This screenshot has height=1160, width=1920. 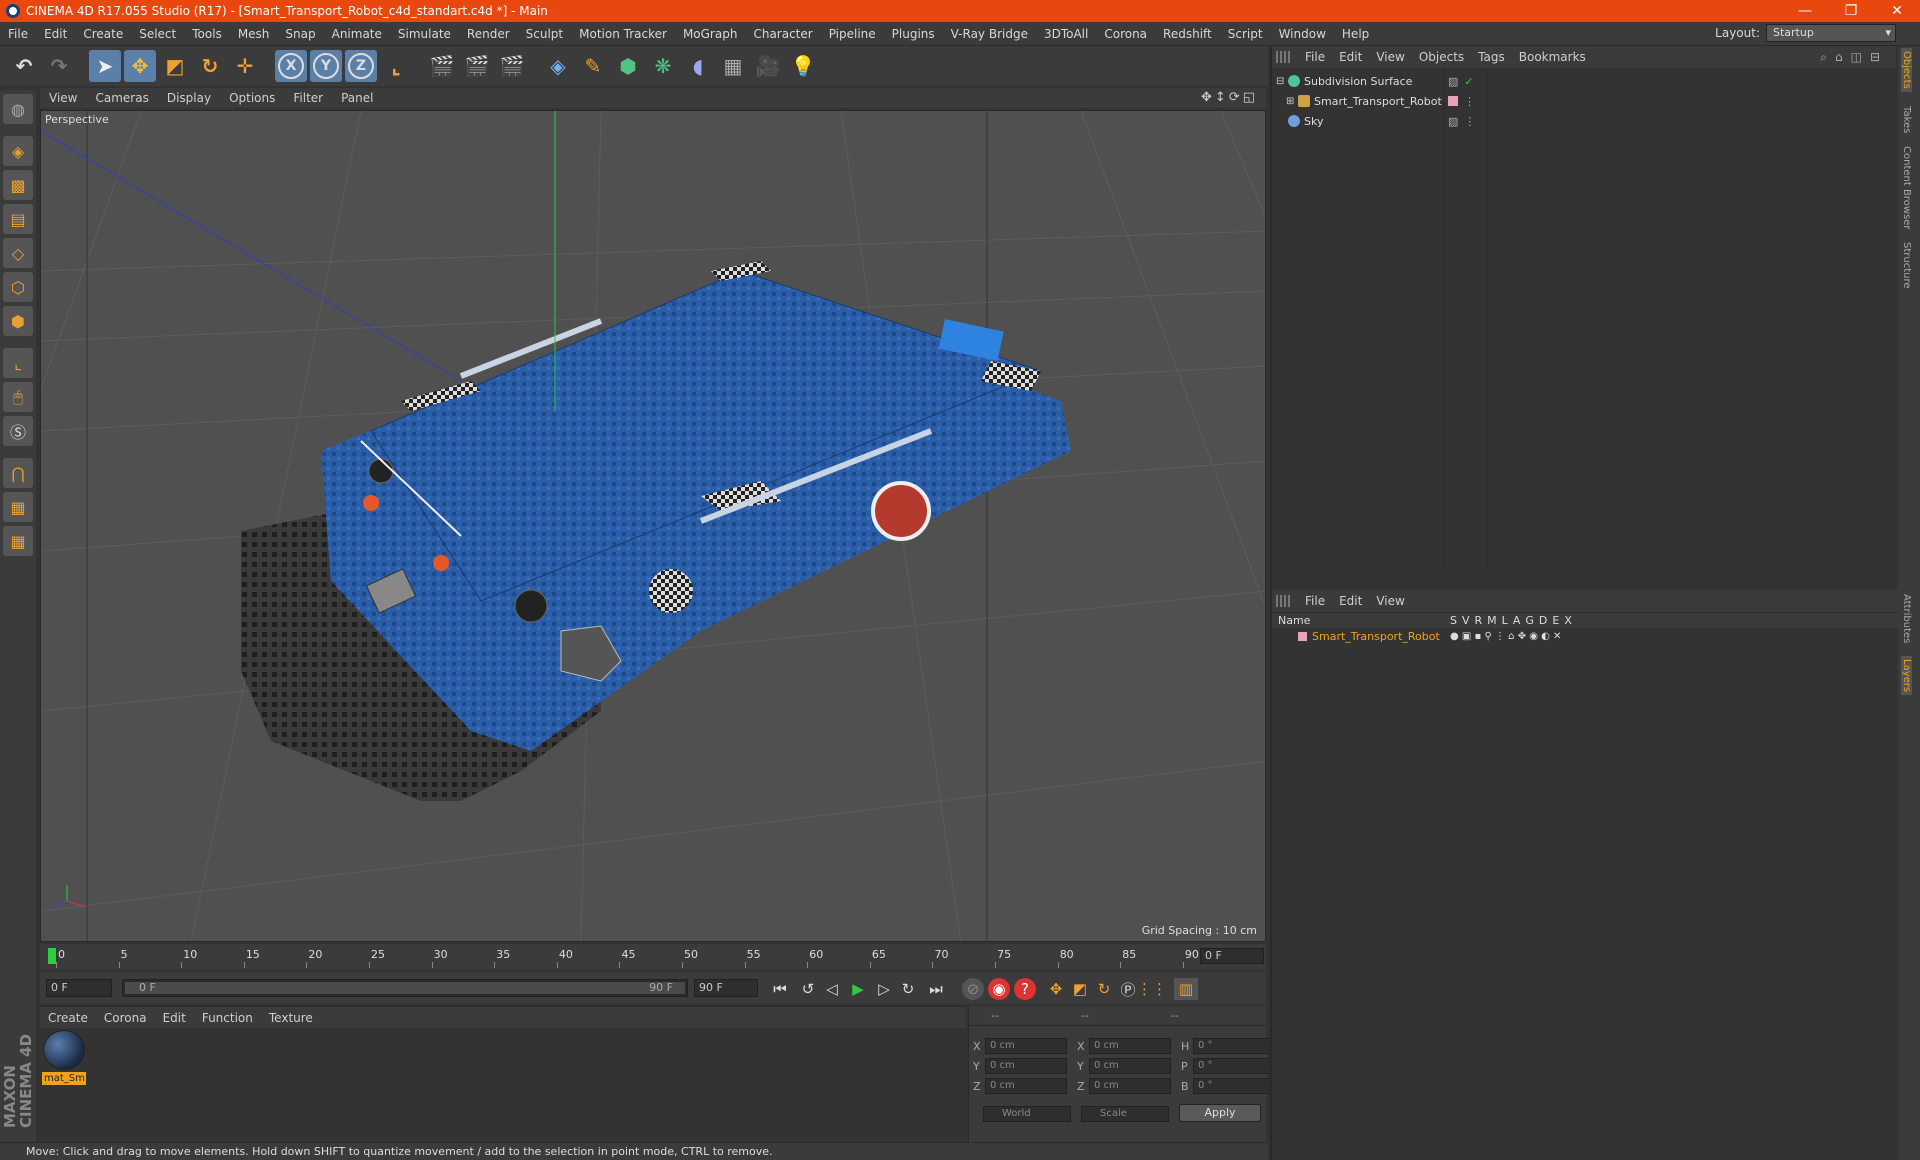 What do you see at coordinates (1245, 34) in the screenshot?
I see `menu-script: Script` at bounding box center [1245, 34].